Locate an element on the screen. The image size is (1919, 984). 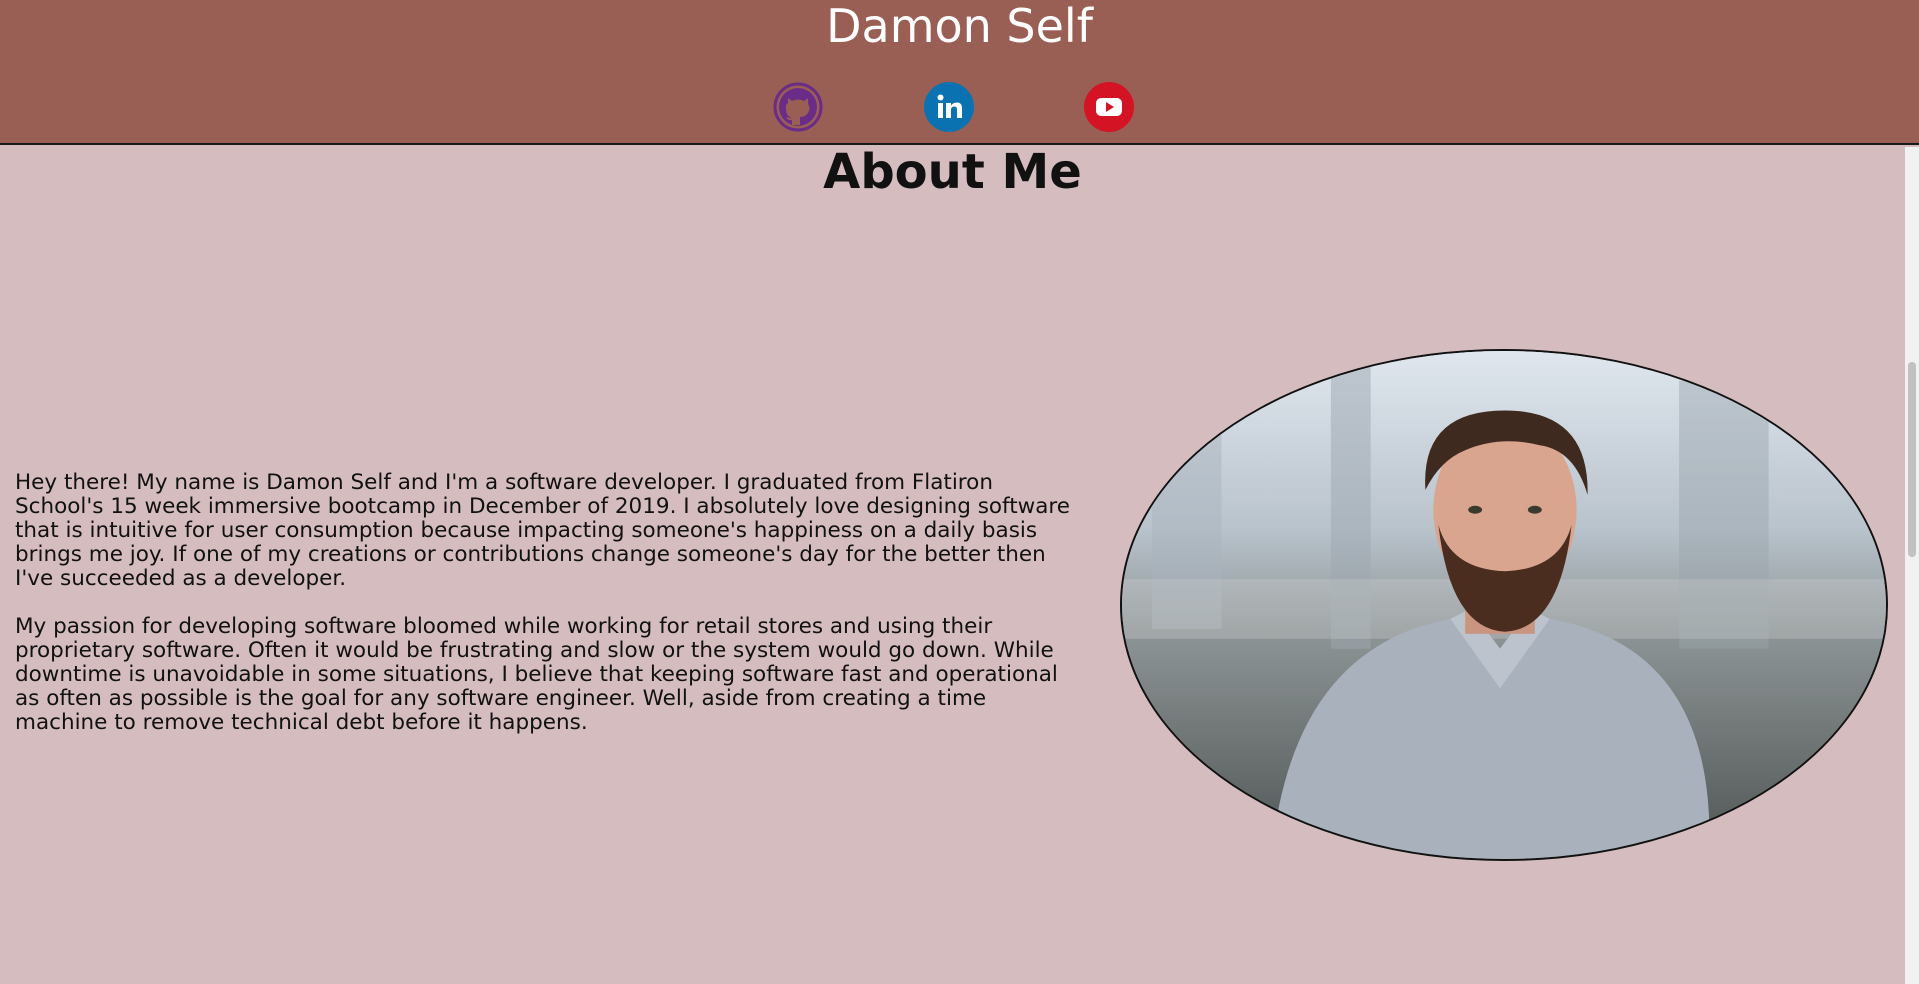
linkedin-link is located at coordinates (949, 107).